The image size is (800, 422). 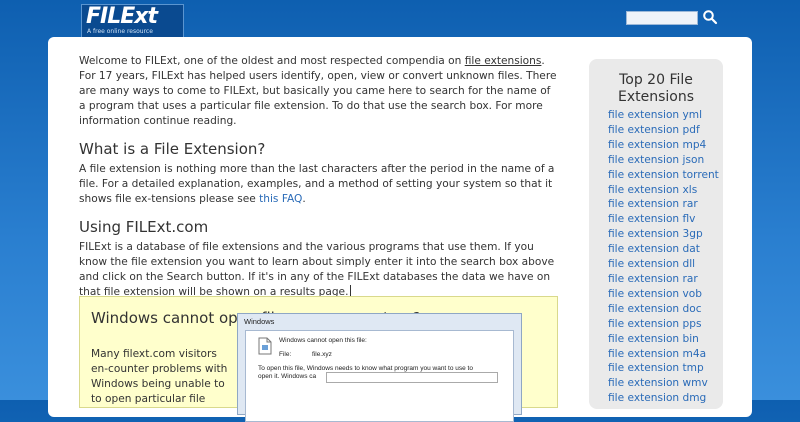 What do you see at coordinates (322, 354) in the screenshot?
I see `dialog-file-value: file.xyz` at bounding box center [322, 354].